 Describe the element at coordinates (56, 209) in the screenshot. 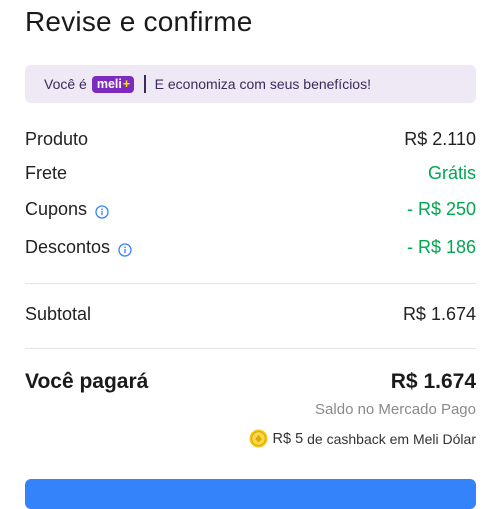

I see `cupons-label: Cupons` at that location.